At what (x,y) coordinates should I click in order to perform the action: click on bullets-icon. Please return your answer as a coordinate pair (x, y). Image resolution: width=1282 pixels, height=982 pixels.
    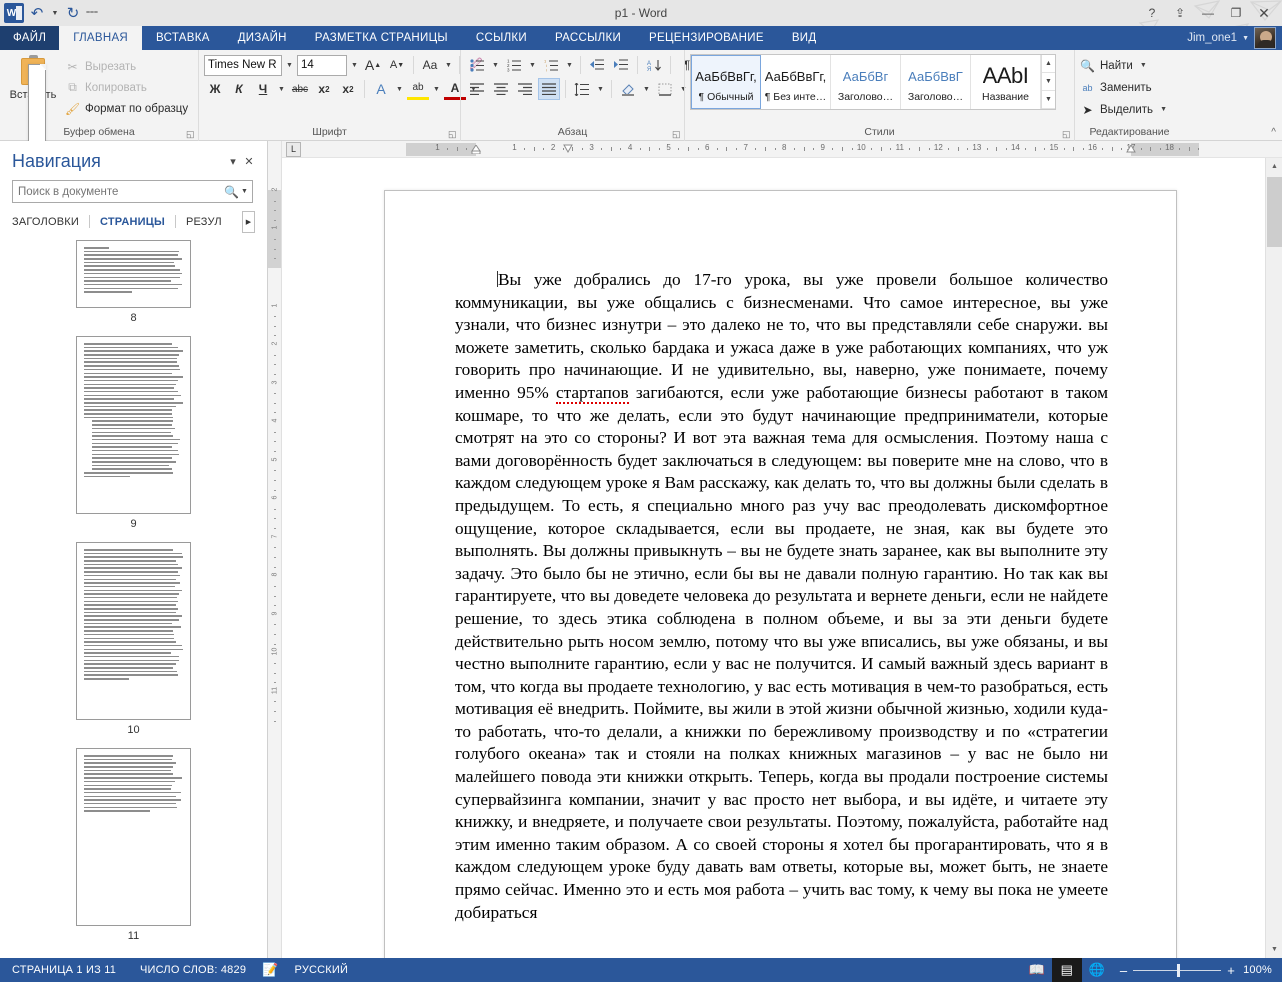
    Looking at the image, I should click on (477, 65).